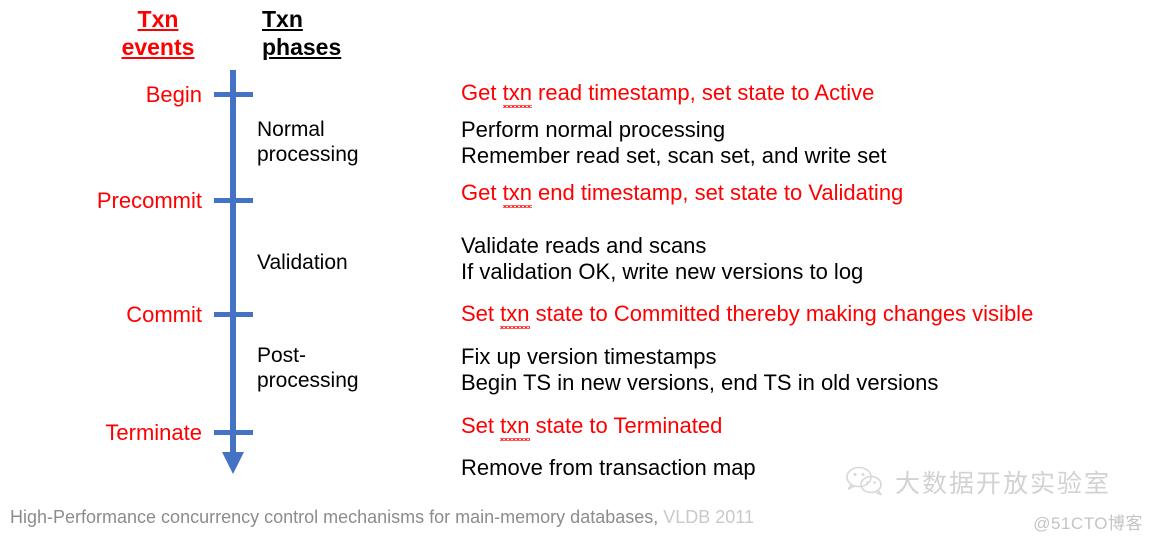 The image size is (1155, 537). What do you see at coordinates (158, 47) in the screenshot?
I see `column-header-txn-events-line2: events` at bounding box center [158, 47].